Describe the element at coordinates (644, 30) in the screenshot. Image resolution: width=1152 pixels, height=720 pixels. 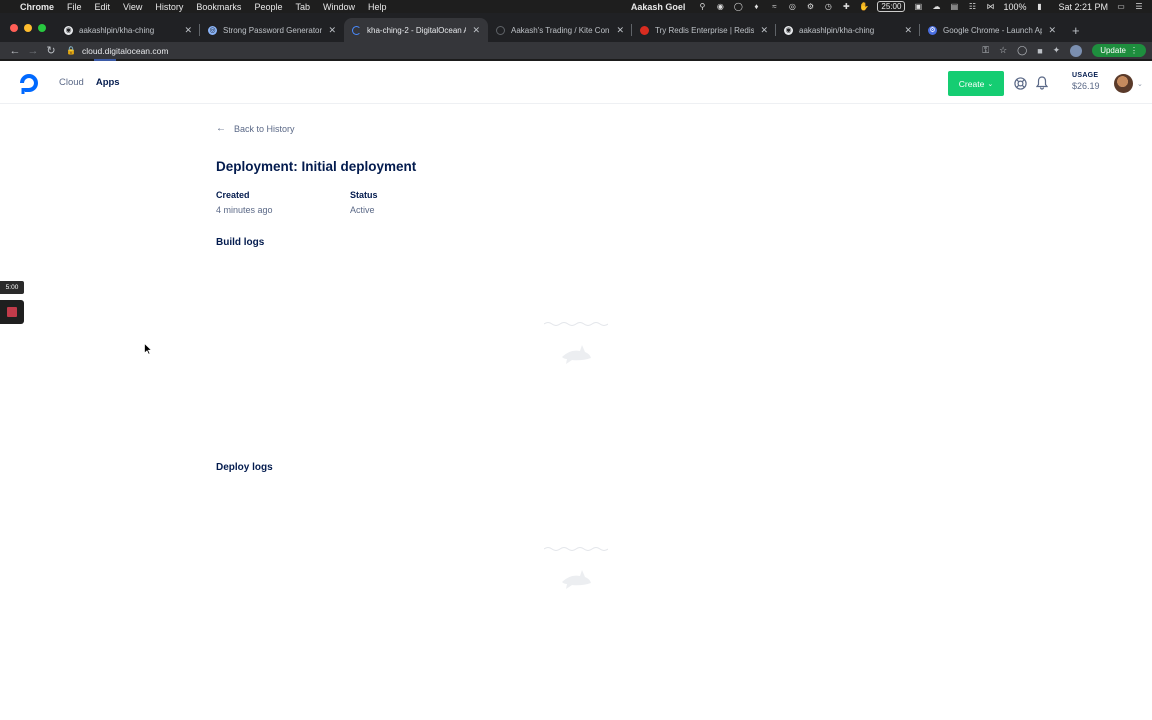
I see `redis-icon` at that location.